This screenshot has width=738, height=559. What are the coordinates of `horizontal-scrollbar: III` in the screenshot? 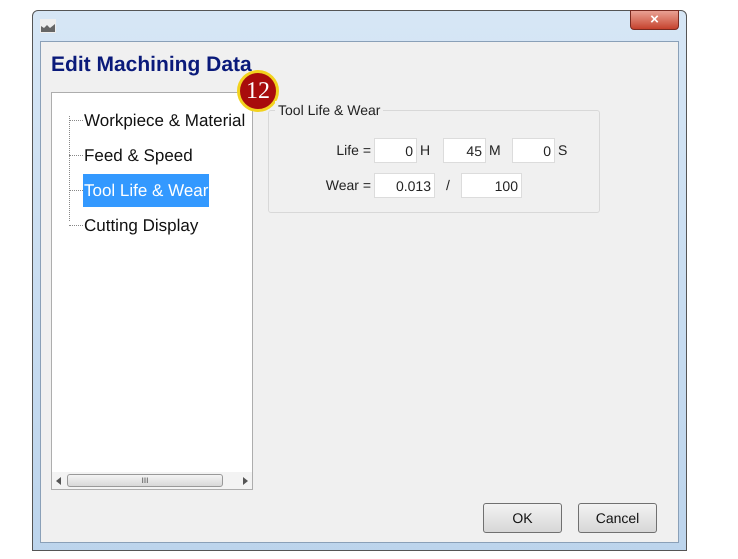 It's located at (152, 480).